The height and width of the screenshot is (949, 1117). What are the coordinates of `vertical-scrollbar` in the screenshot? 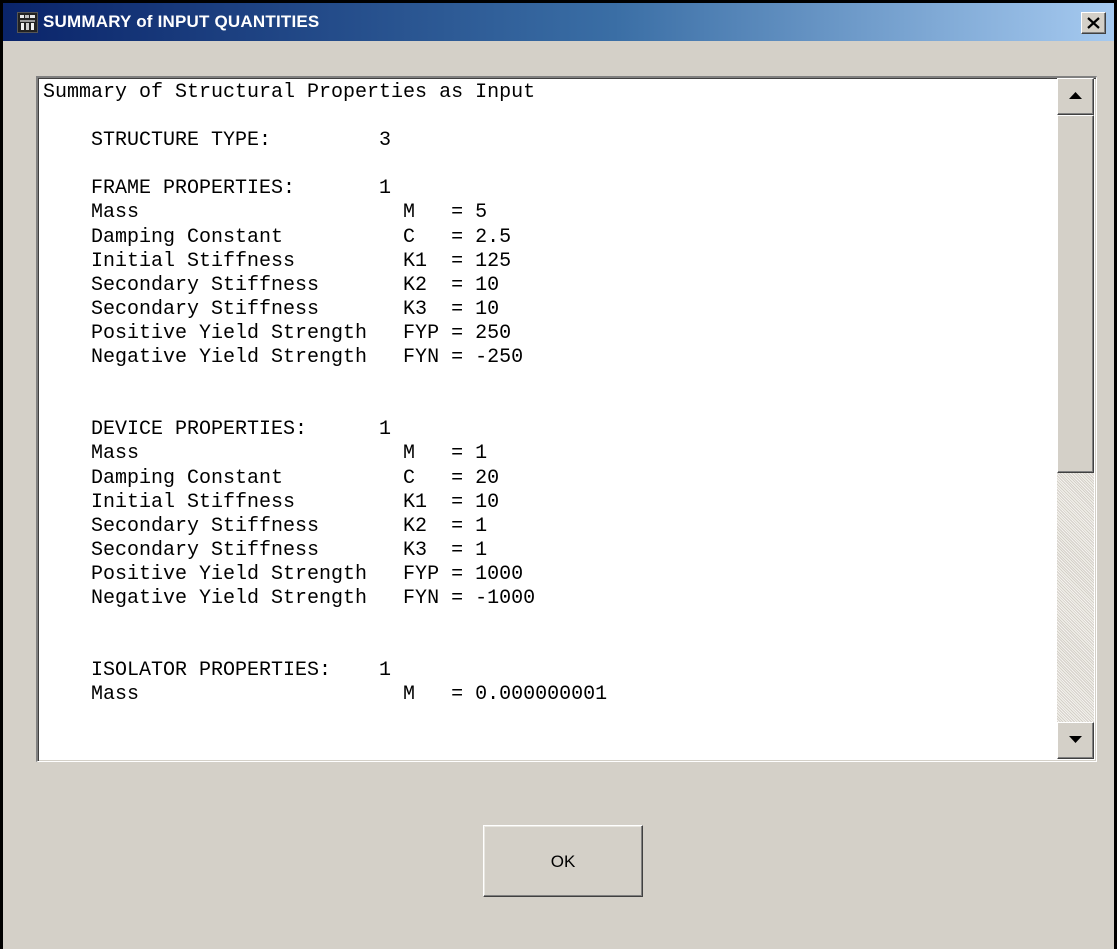 It's located at (1075, 418).